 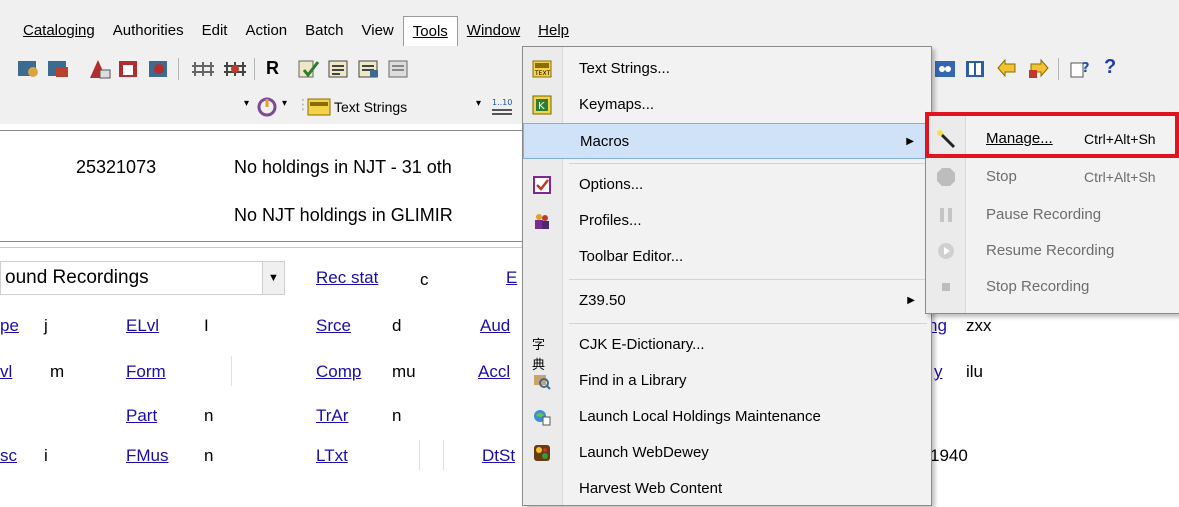 I want to click on field-label-rec-stat: Rec stat, so click(x=347, y=278).